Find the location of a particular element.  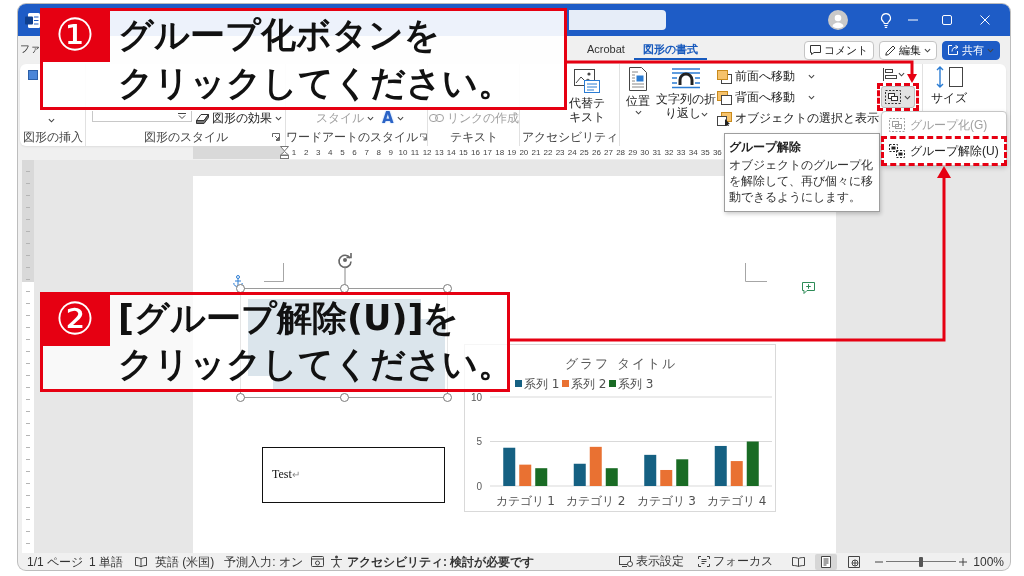

dashed-highlight-frame is located at coordinates (898, 97).